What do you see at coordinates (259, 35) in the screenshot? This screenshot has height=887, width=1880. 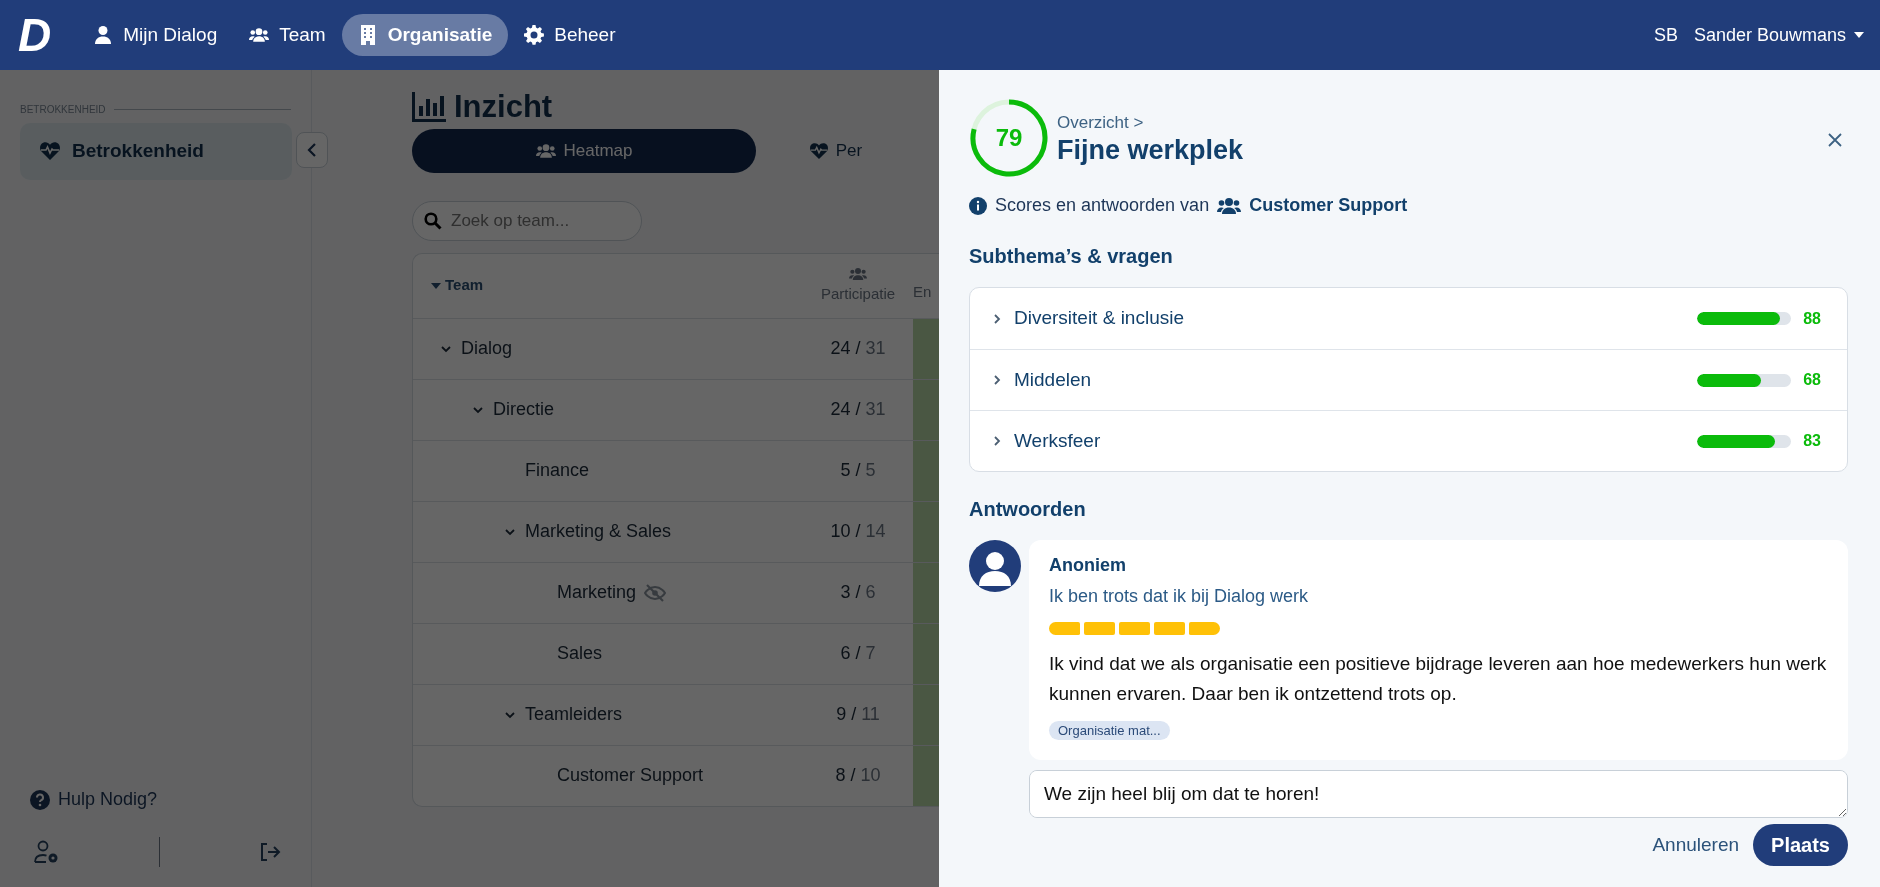 I see `group-icon` at bounding box center [259, 35].